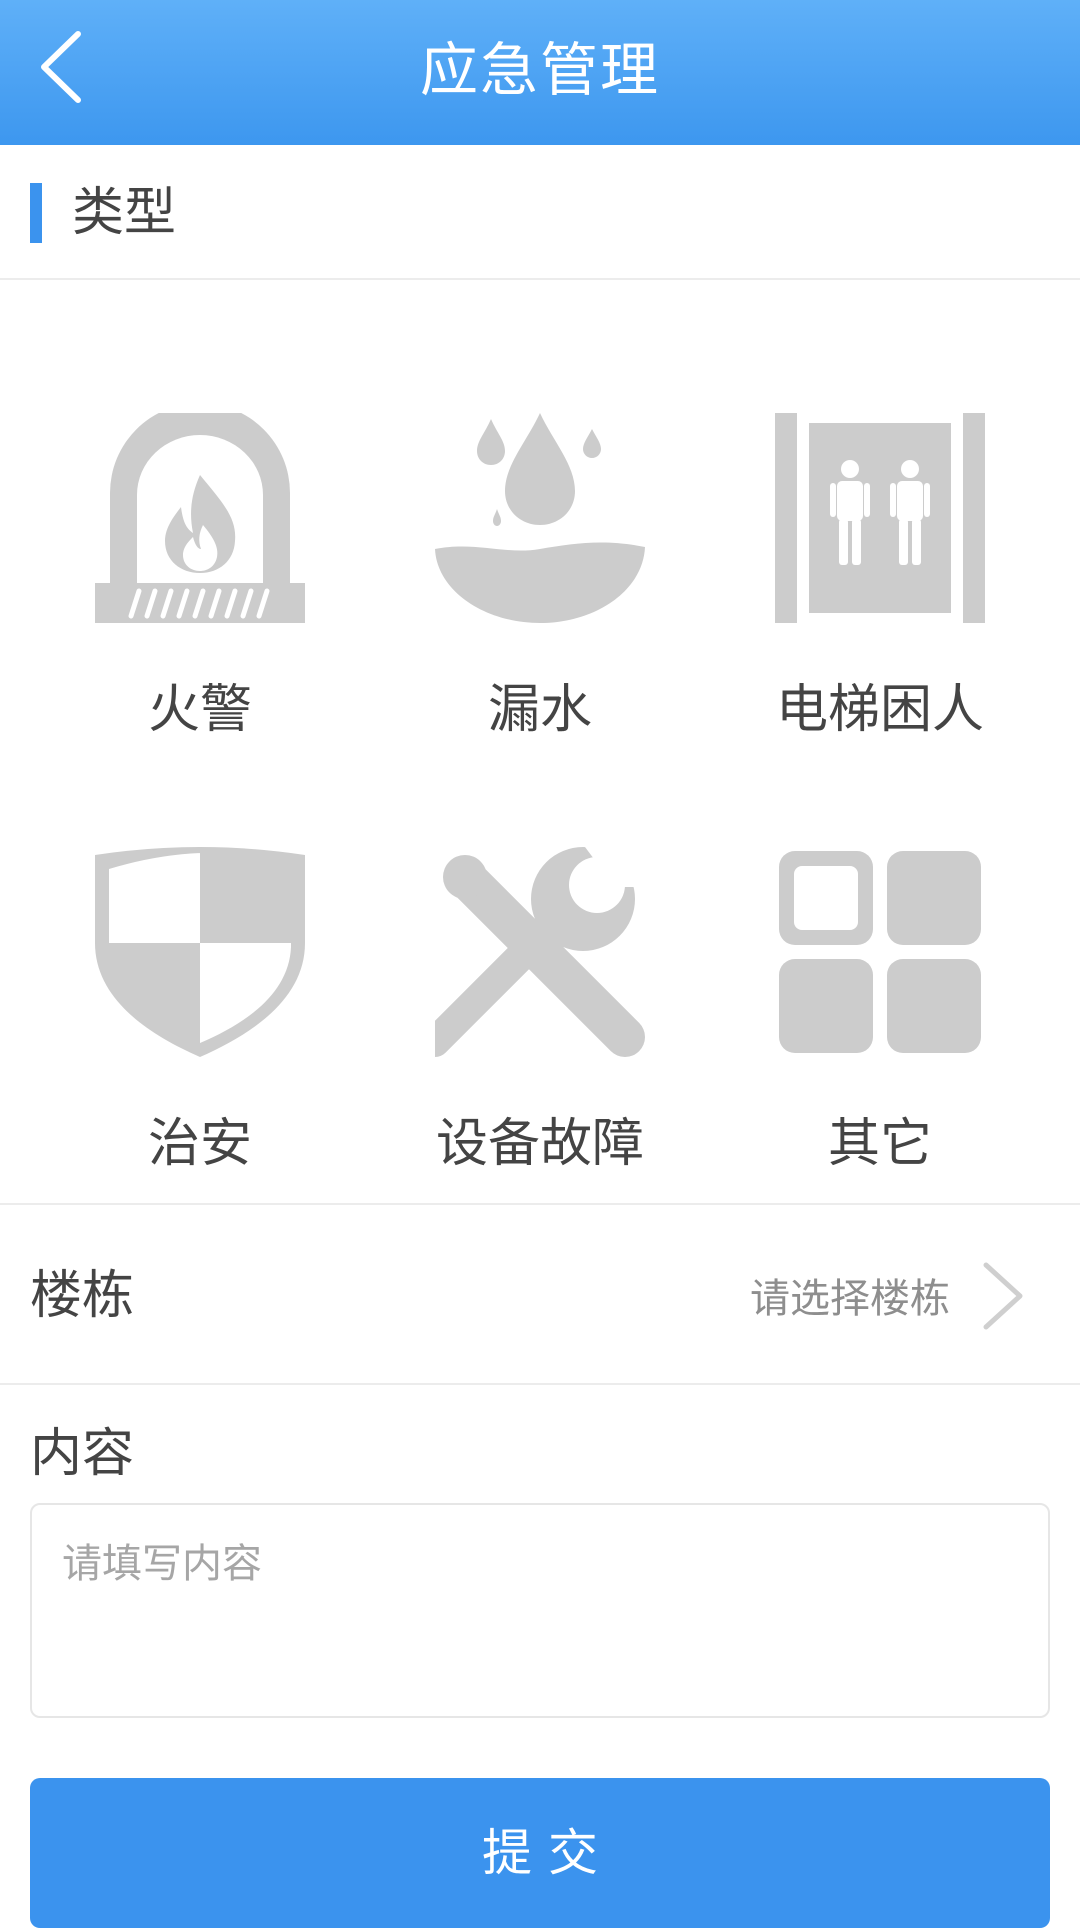 This screenshot has width=1080, height=1928. Describe the element at coordinates (36, 213) in the screenshot. I see `section-accent-bar` at that location.